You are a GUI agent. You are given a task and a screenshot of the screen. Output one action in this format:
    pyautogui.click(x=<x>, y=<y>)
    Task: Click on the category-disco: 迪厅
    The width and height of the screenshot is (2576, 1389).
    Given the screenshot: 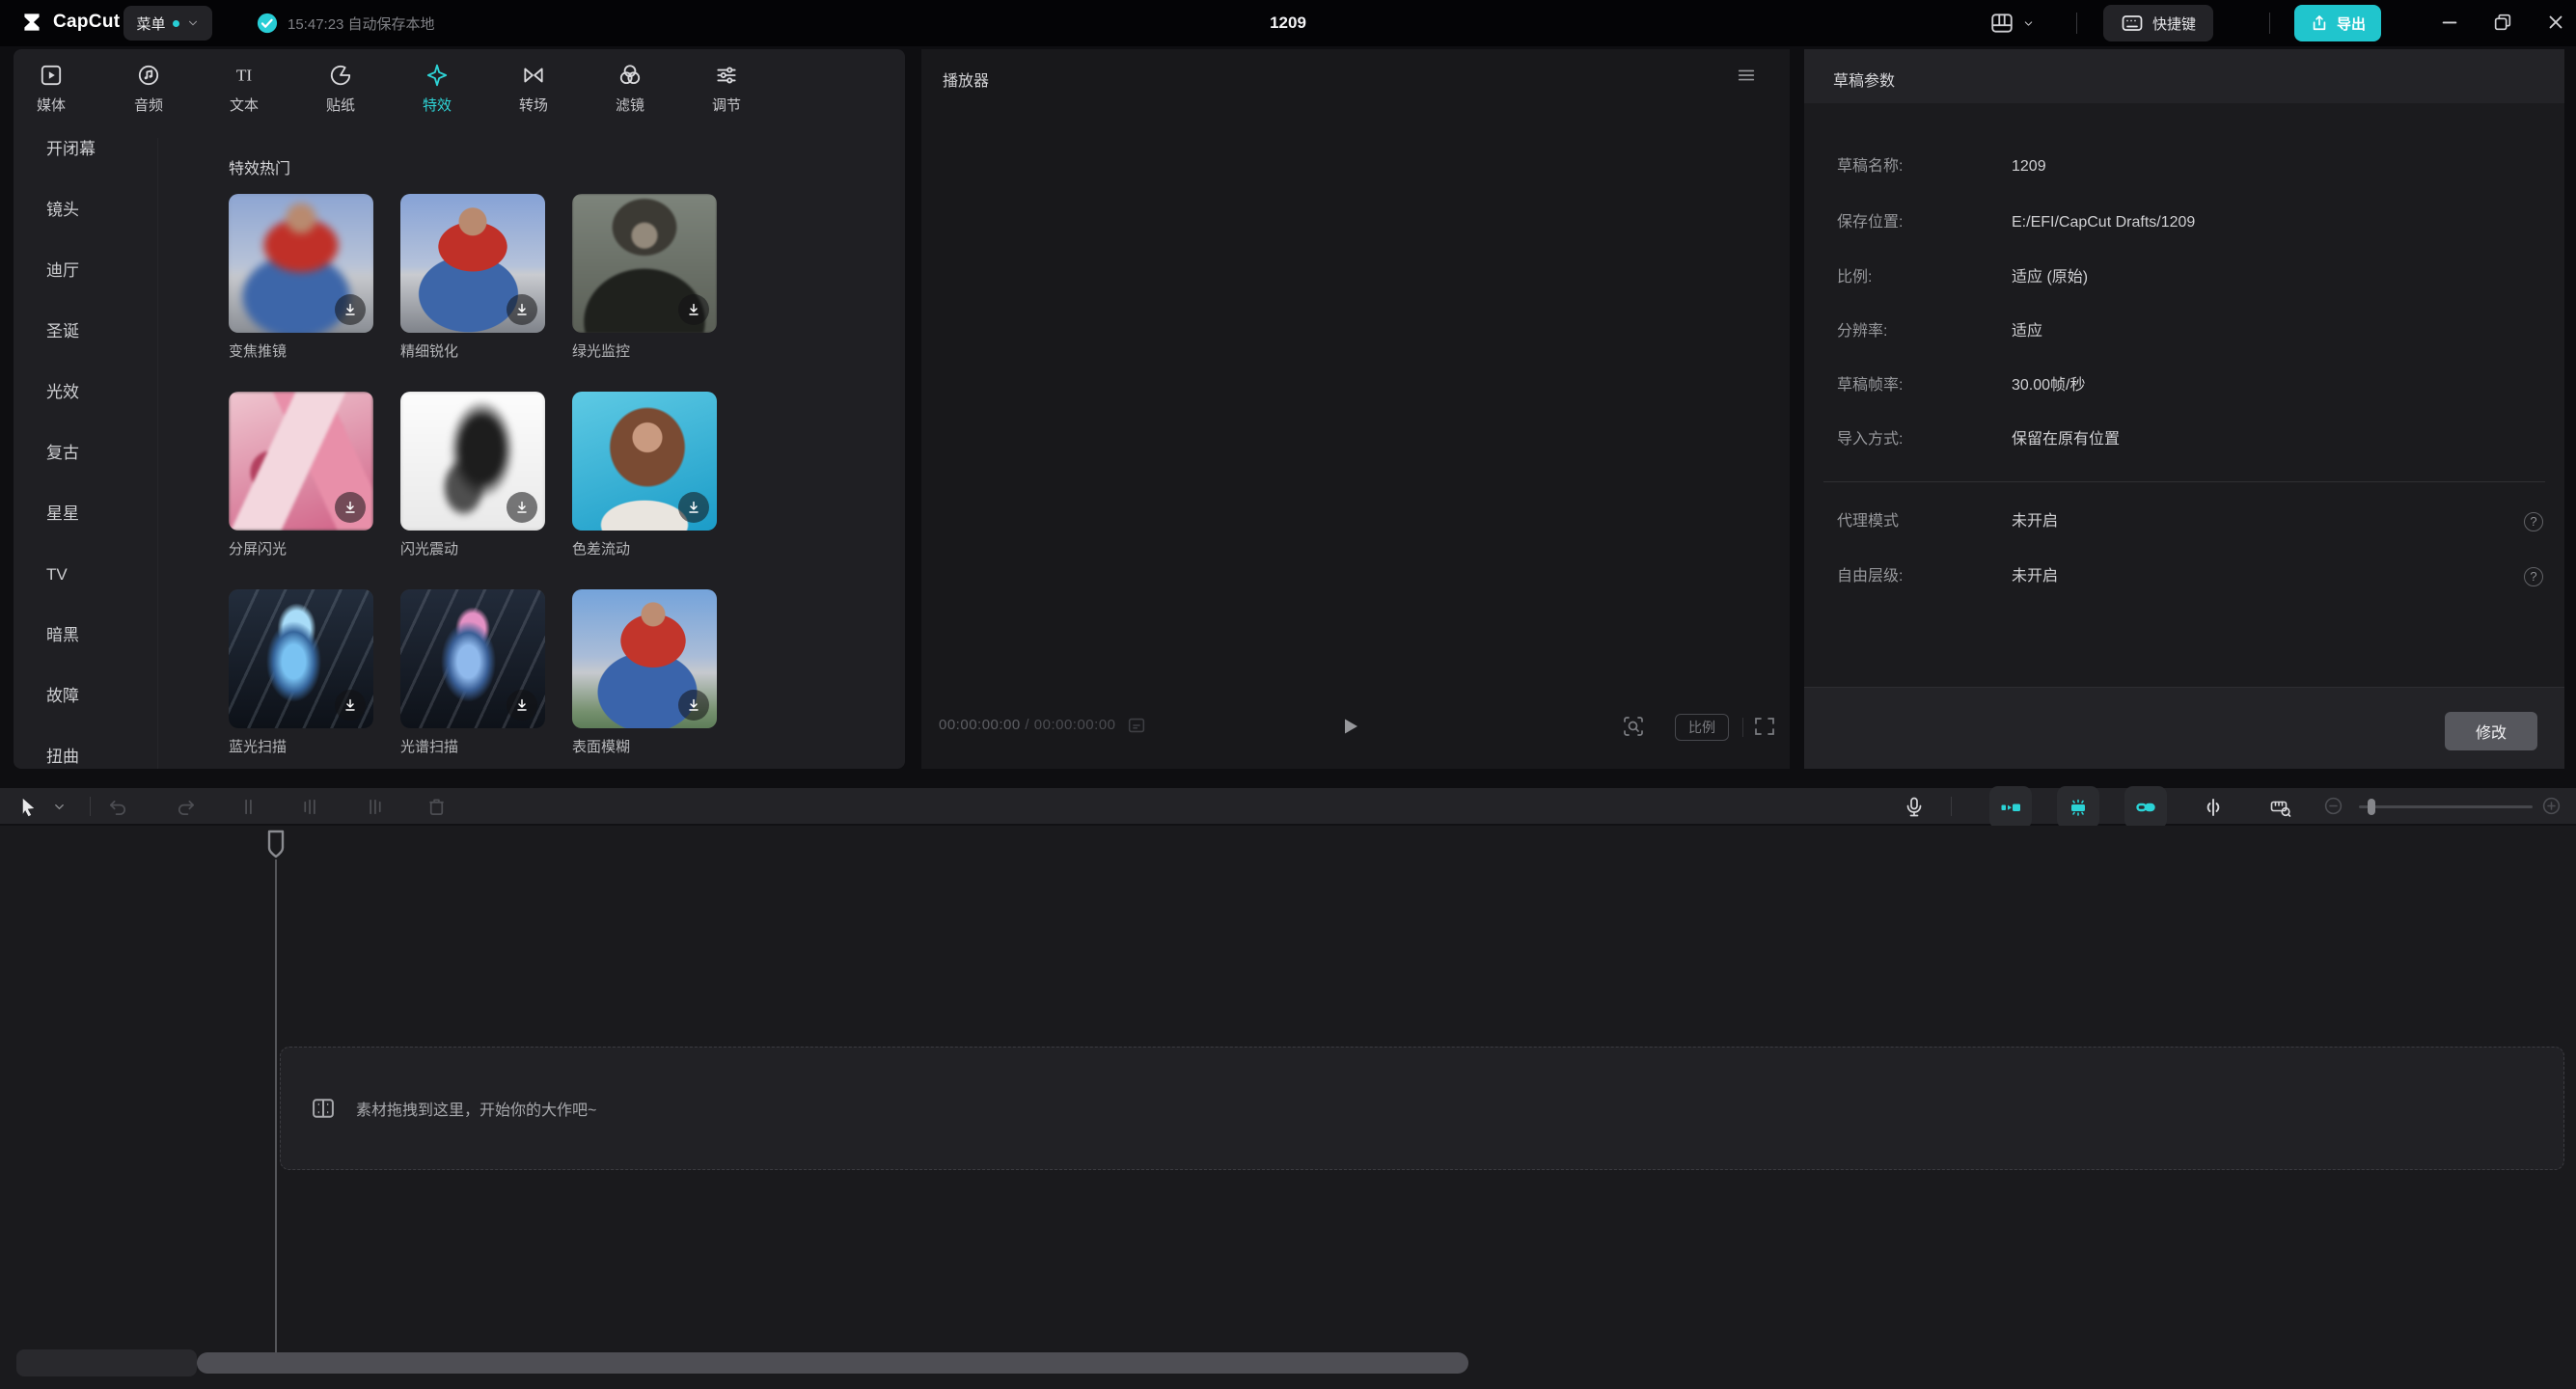 What is the action you would take?
    pyautogui.click(x=63, y=271)
    